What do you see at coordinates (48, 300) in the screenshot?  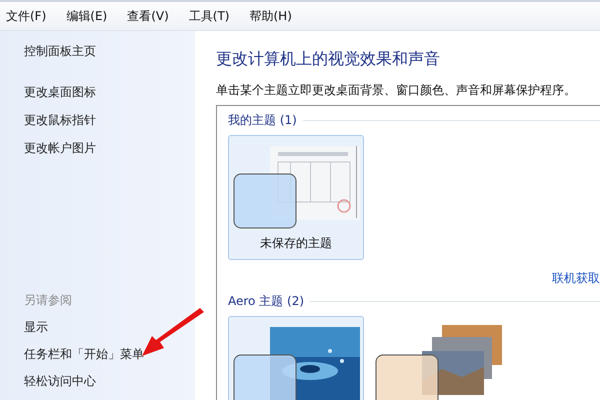 I see `see-also-title: 另请参阅` at bounding box center [48, 300].